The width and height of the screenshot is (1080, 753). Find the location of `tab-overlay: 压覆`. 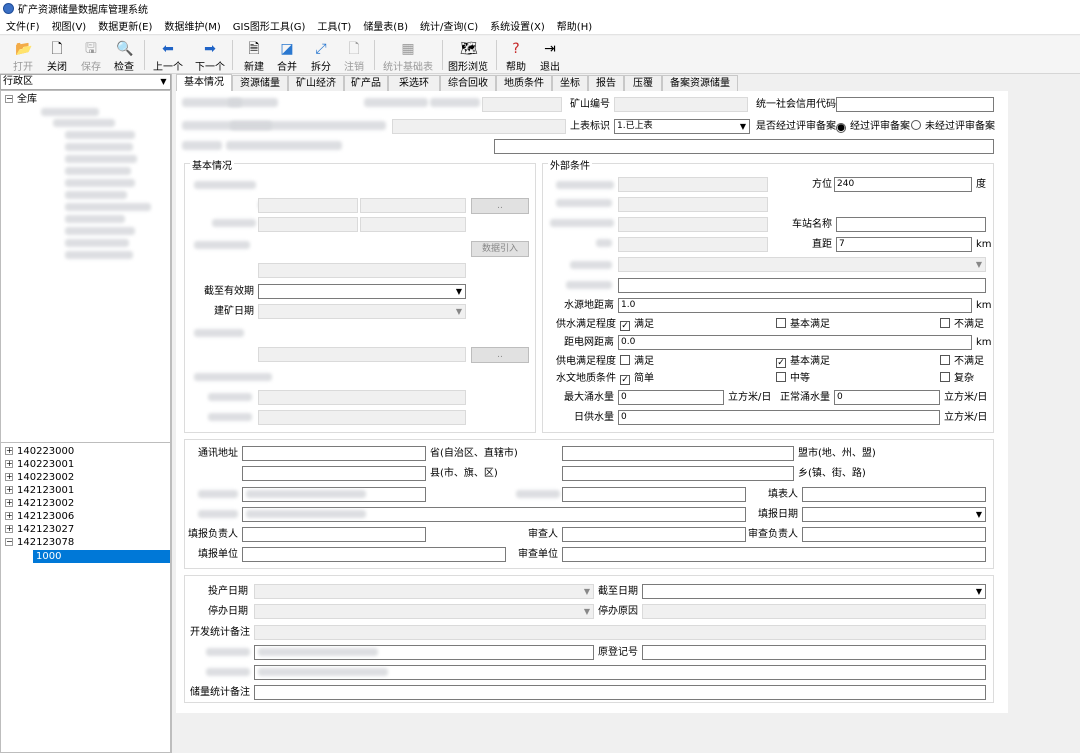

tab-overlay: 压覆 is located at coordinates (643, 83).